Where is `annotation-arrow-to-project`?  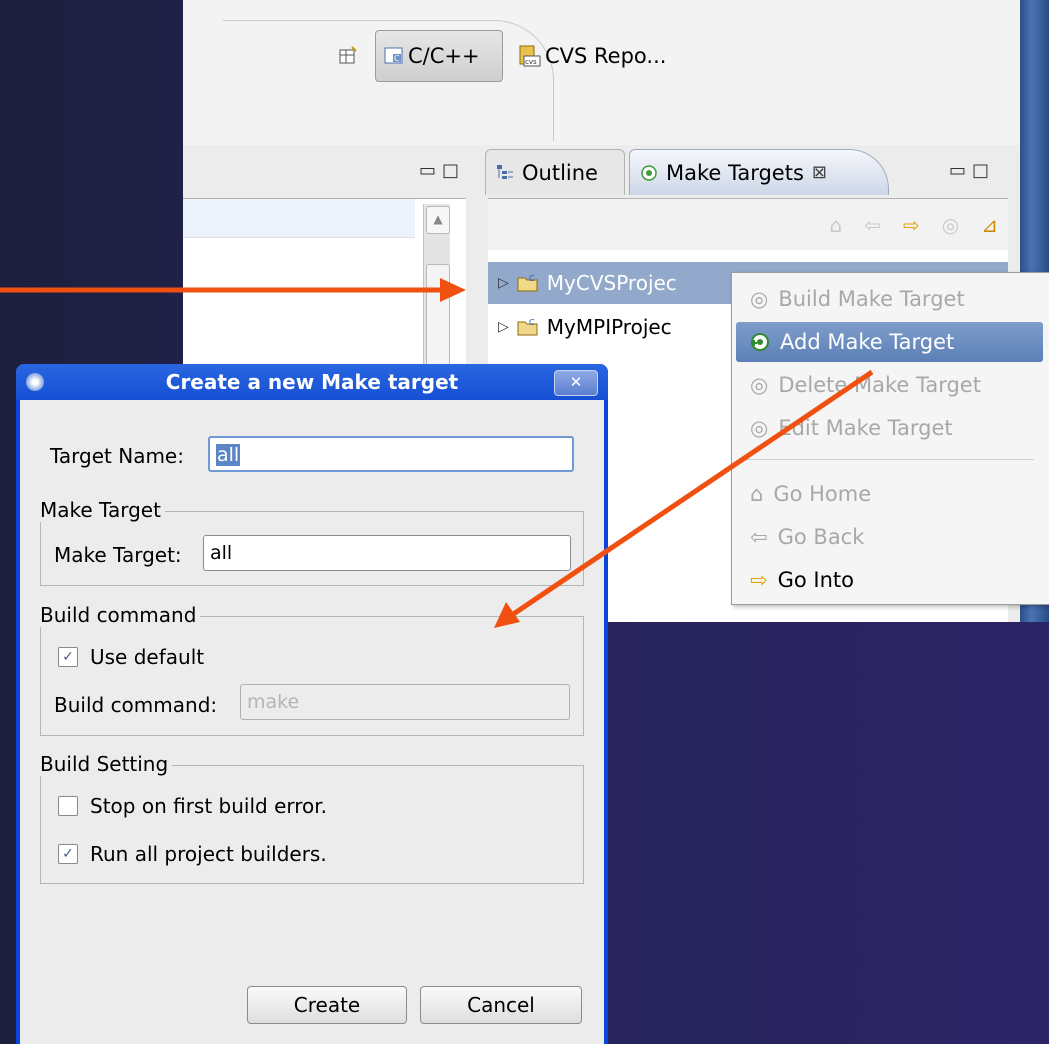 annotation-arrow-to-project is located at coordinates (233, 290).